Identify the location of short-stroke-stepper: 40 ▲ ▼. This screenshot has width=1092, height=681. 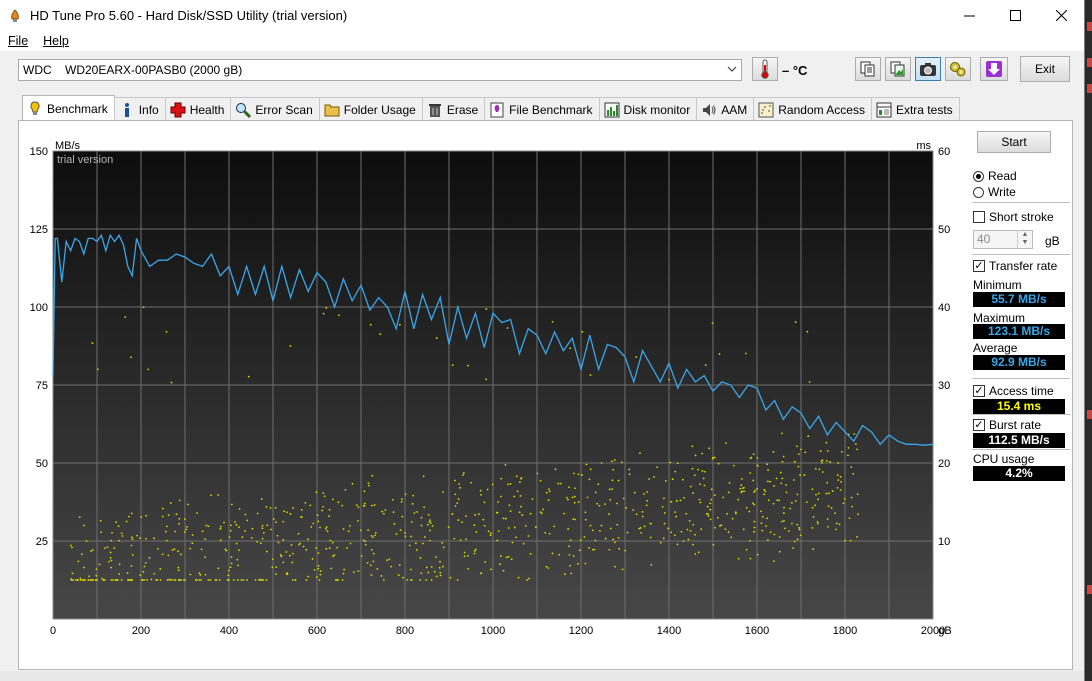
(1003, 239).